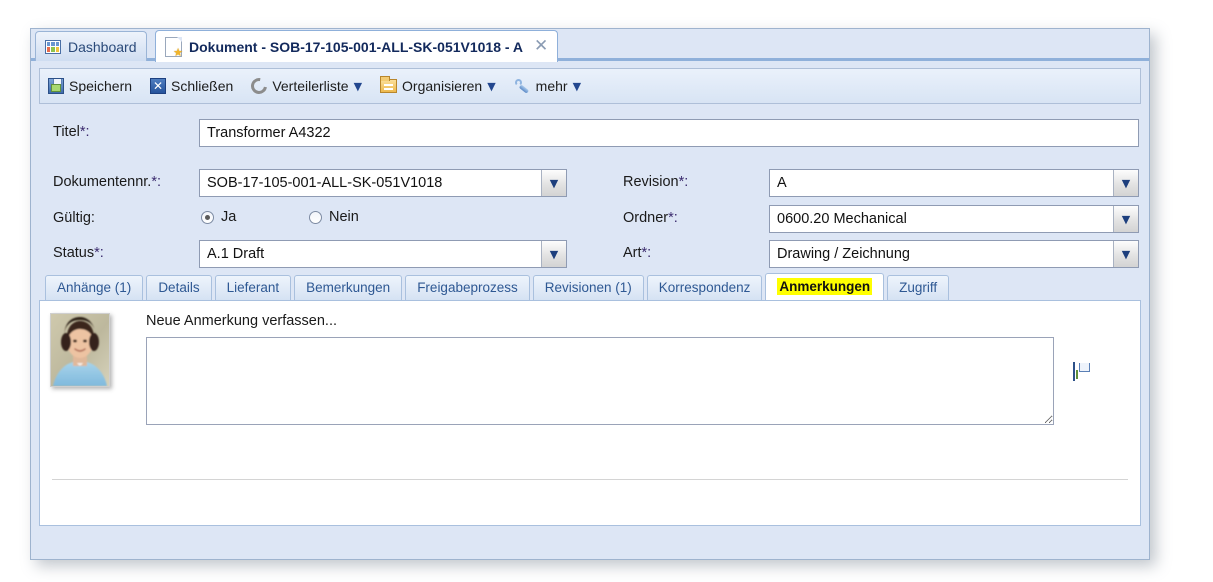 This screenshot has height=582, width=1213. I want to click on dashboard-grid-icon, so click(53, 46).